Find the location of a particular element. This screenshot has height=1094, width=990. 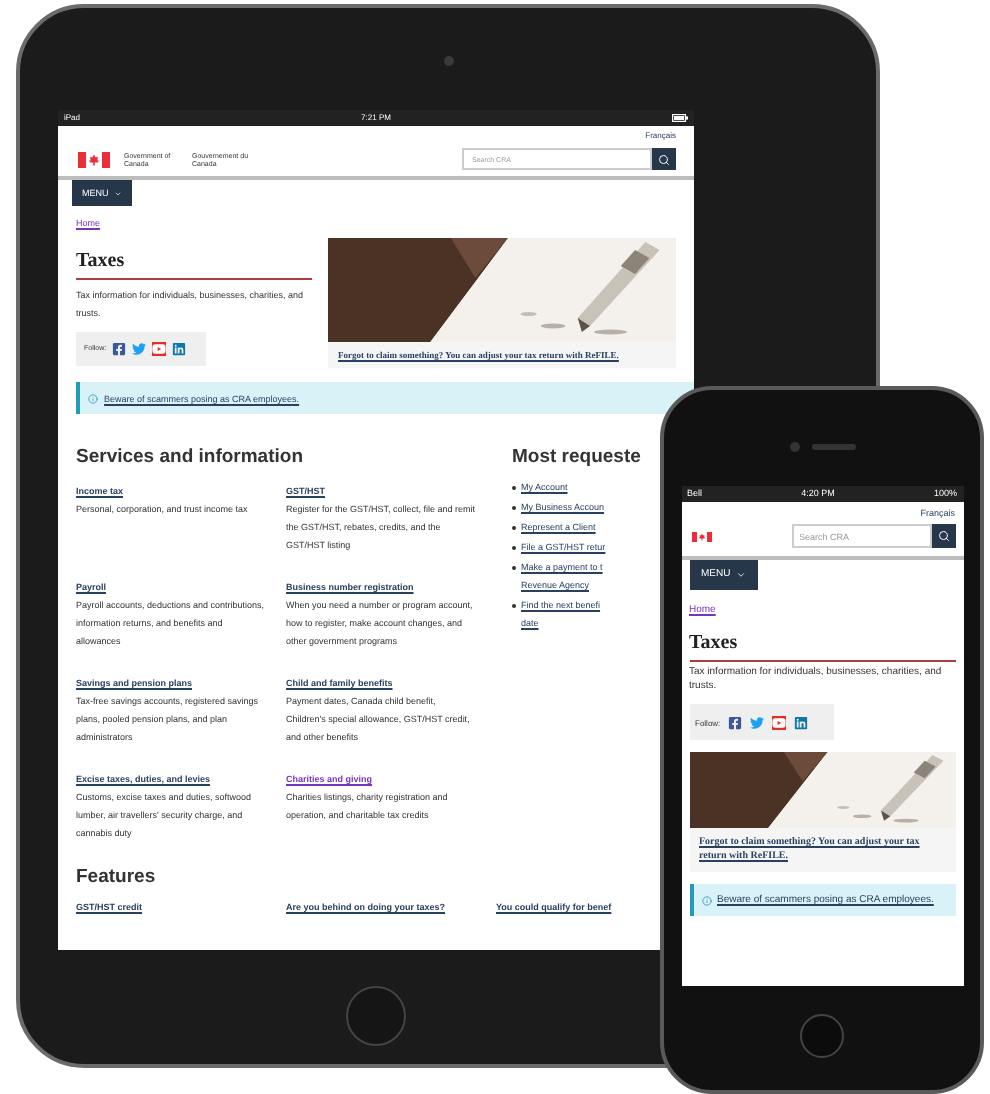

section-heading: Features is located at coordinates (117, 878).